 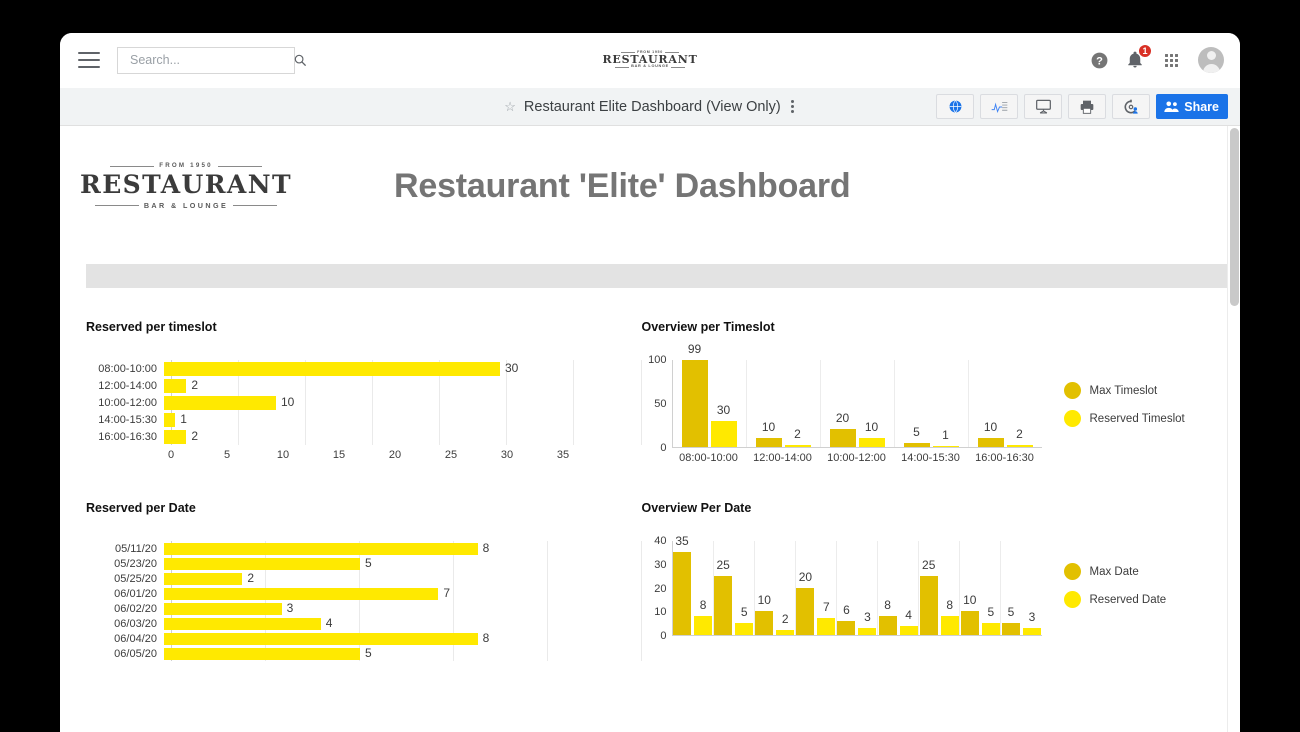 What do you see at coordinates (846, 619) in the screenshot?
I see `bar: 6` at bounding box center [846, 619].